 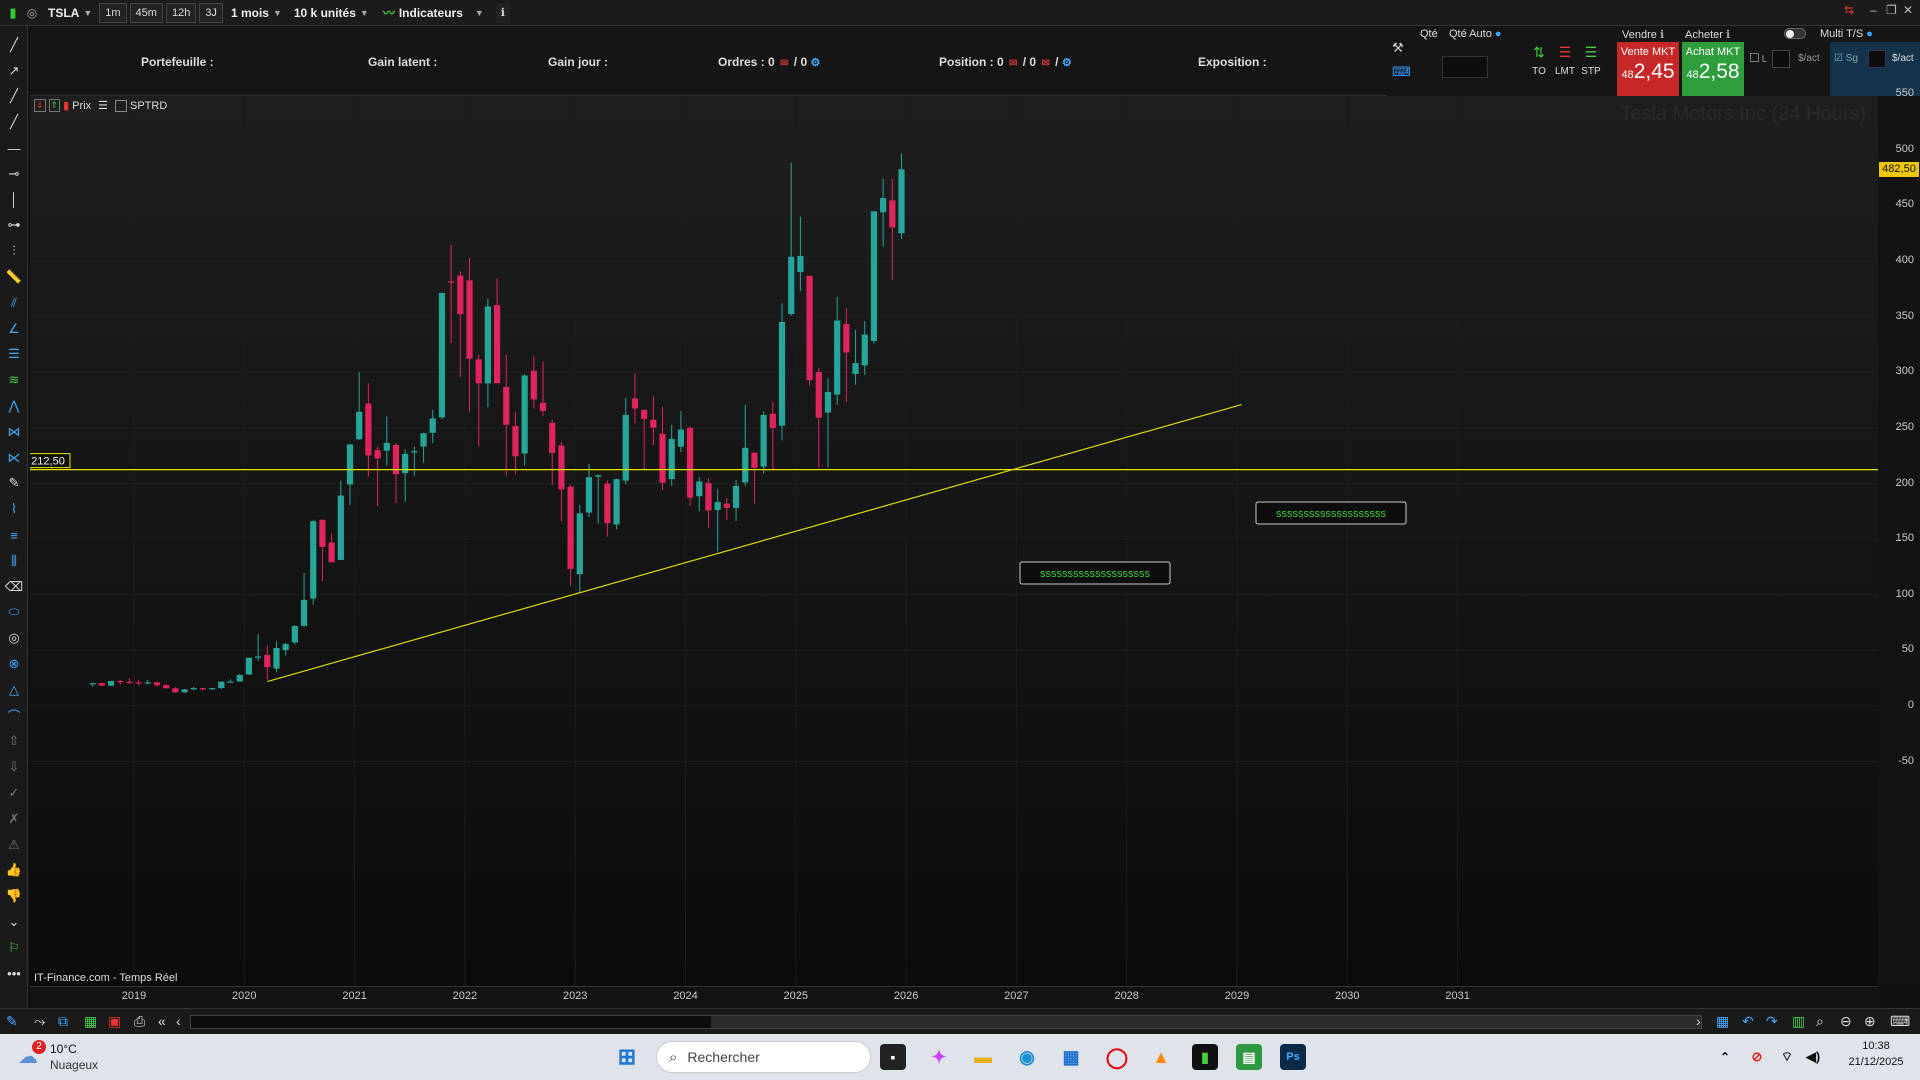 I want to click on vertical-levels-tool-icon: ⫼, so click(x=14, y=561).